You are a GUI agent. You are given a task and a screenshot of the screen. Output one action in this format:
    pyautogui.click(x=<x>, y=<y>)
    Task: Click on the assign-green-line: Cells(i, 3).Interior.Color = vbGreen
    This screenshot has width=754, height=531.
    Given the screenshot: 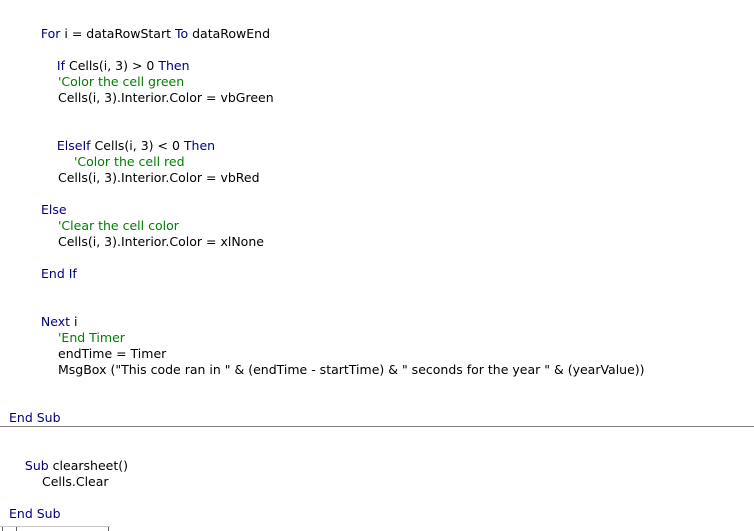 What is the action you would take?
    pyautogui.click(x=166, y=98)
    